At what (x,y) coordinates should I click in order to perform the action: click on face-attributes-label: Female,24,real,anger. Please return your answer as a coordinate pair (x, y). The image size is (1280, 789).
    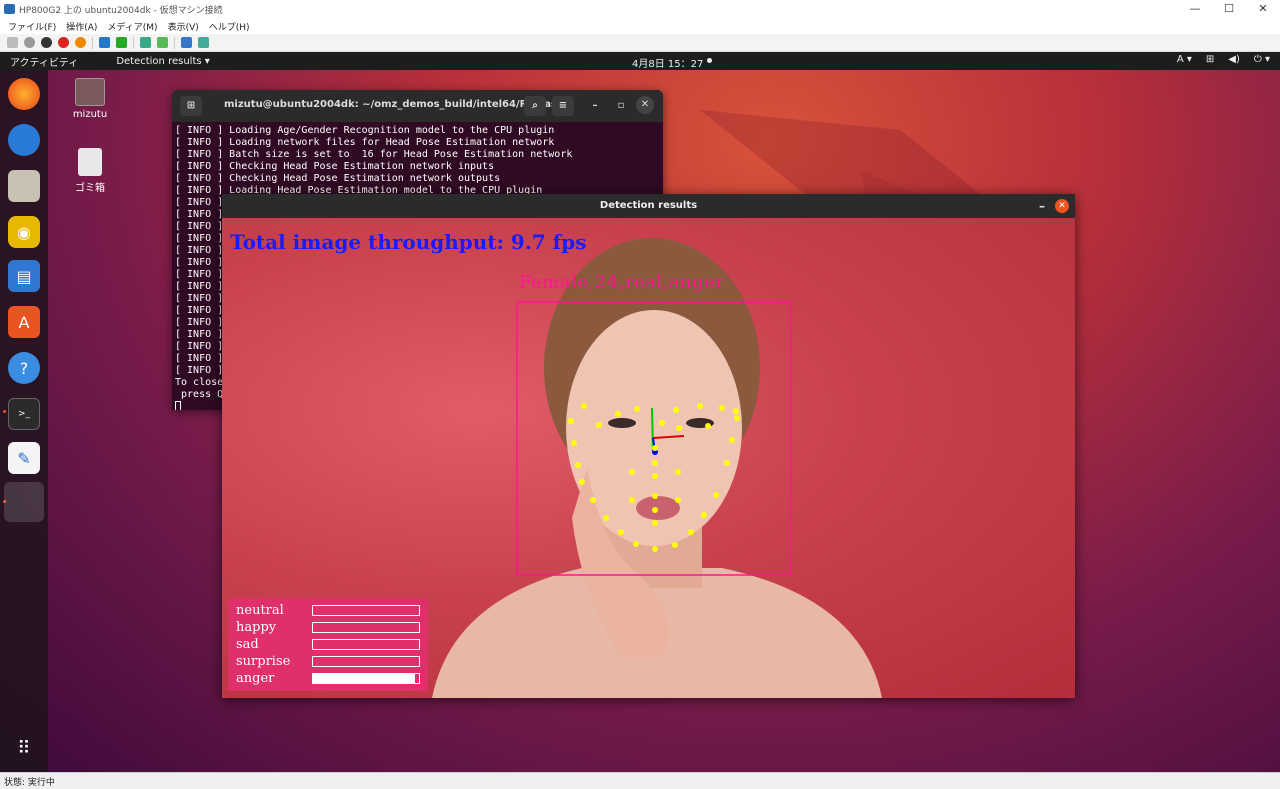
    Looking at the image, I should click on (622, 282).